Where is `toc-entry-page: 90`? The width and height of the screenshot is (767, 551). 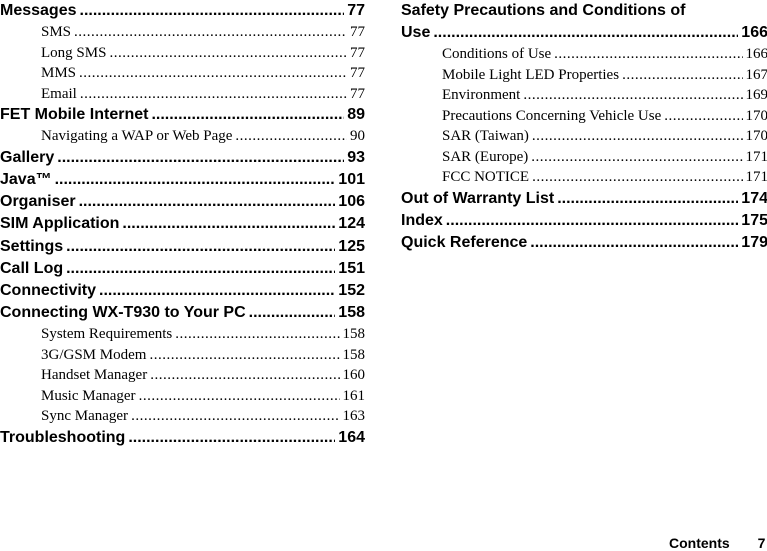
toc-entry-page: 90 is located at coordinates (357, 136).